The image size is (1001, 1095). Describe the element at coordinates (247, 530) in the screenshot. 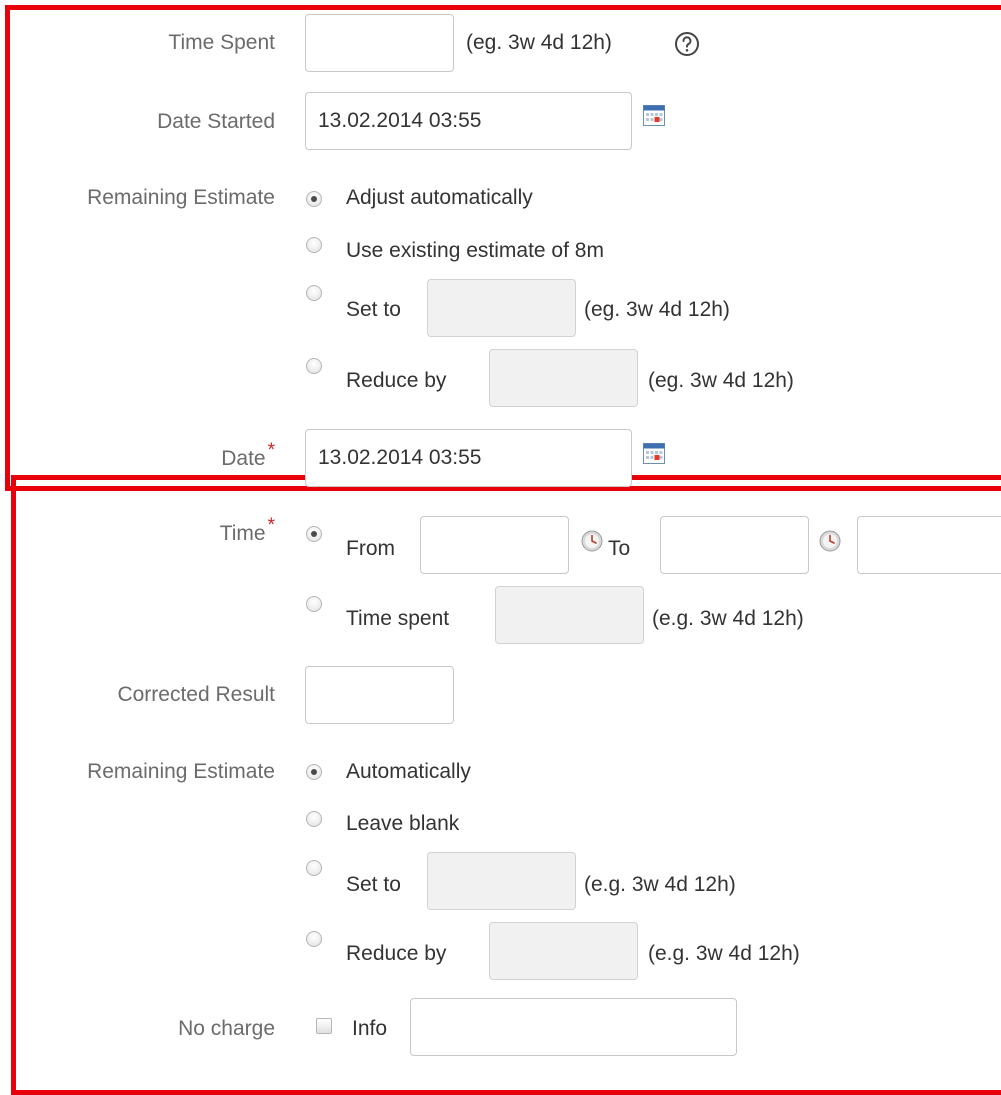

I see `time-label: Time *` at that location.